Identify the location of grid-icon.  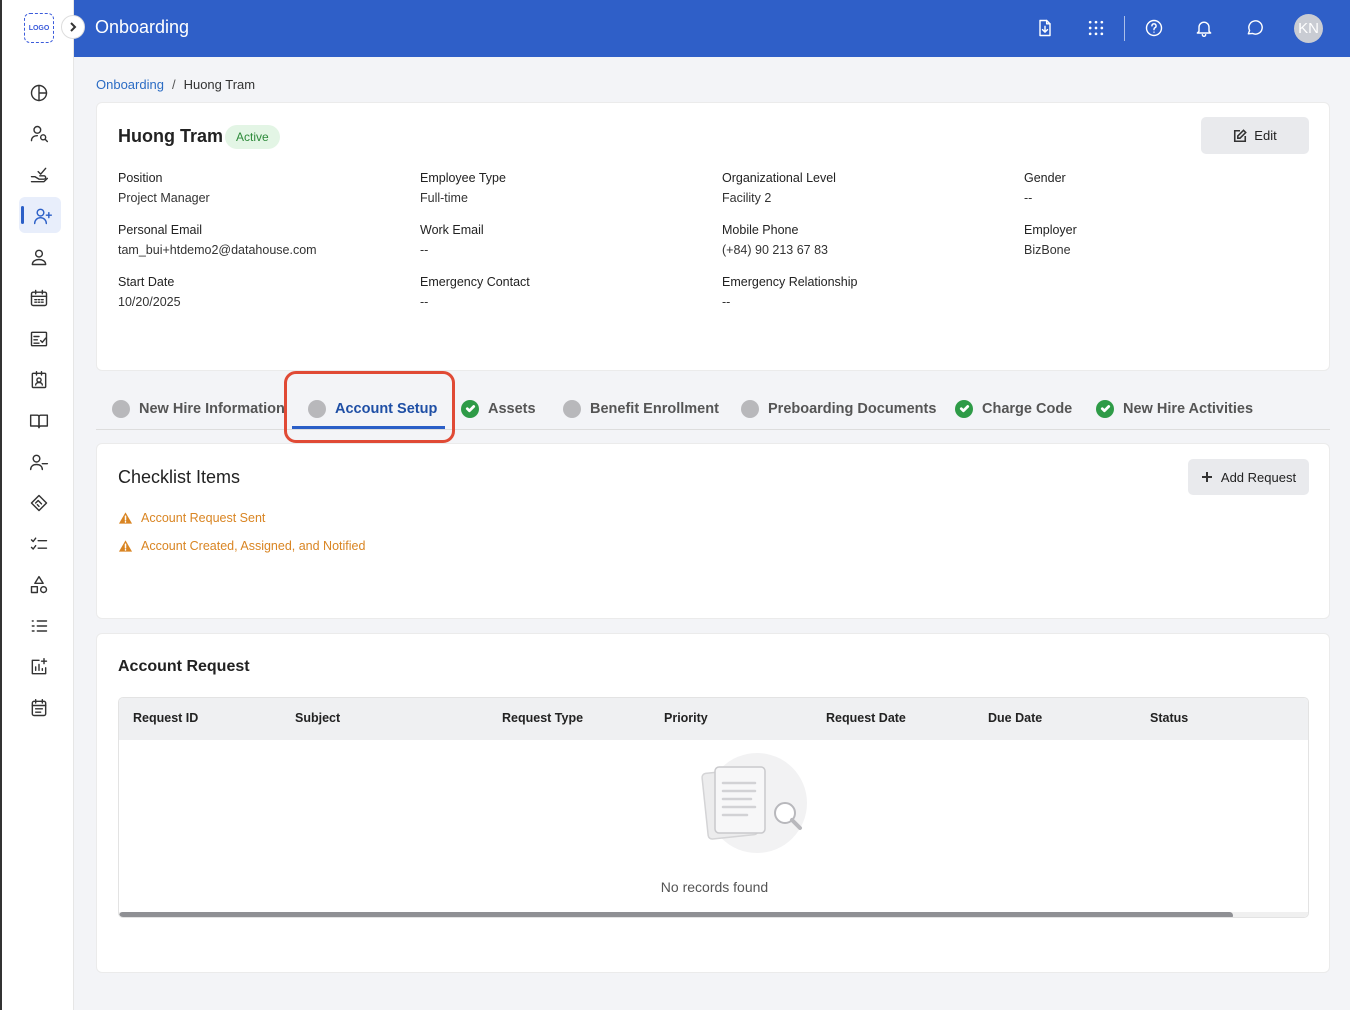
(1096, 28).